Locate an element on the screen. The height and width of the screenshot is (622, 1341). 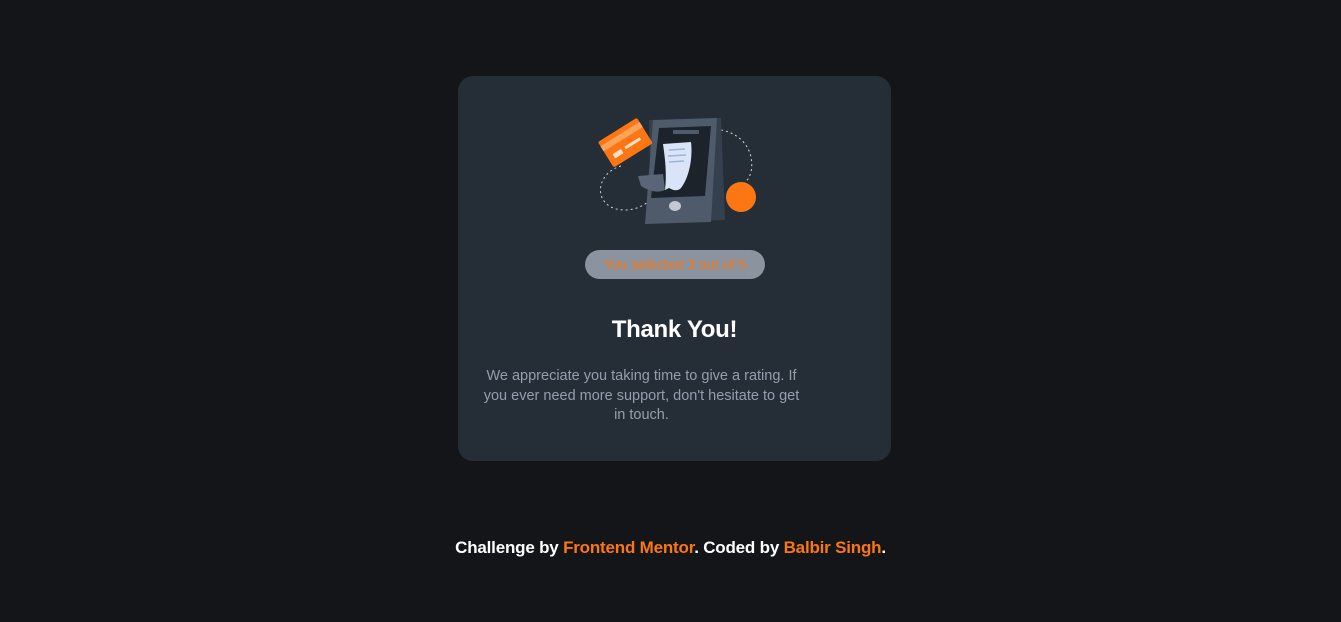
author-link: Balbir Singh is located at coordinates (833, 547).